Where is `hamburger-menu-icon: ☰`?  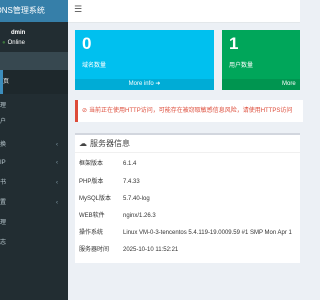 hamburger-menu-icon: ☰ is located at coordinates (78, 9).